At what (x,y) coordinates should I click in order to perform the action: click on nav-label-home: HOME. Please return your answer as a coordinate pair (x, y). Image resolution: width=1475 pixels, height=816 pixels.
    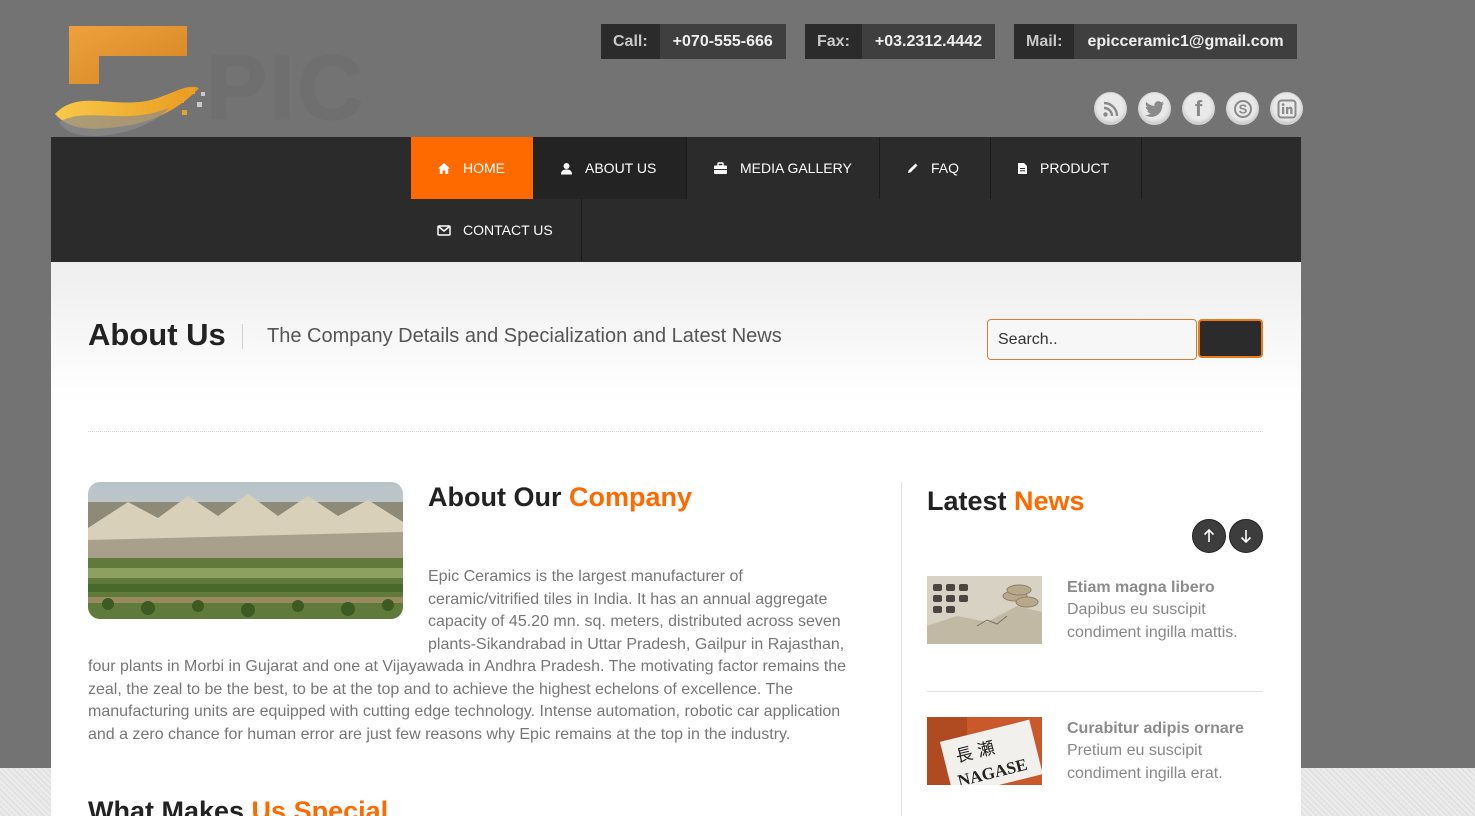
    Looking at the image, I should click on (484, 168).